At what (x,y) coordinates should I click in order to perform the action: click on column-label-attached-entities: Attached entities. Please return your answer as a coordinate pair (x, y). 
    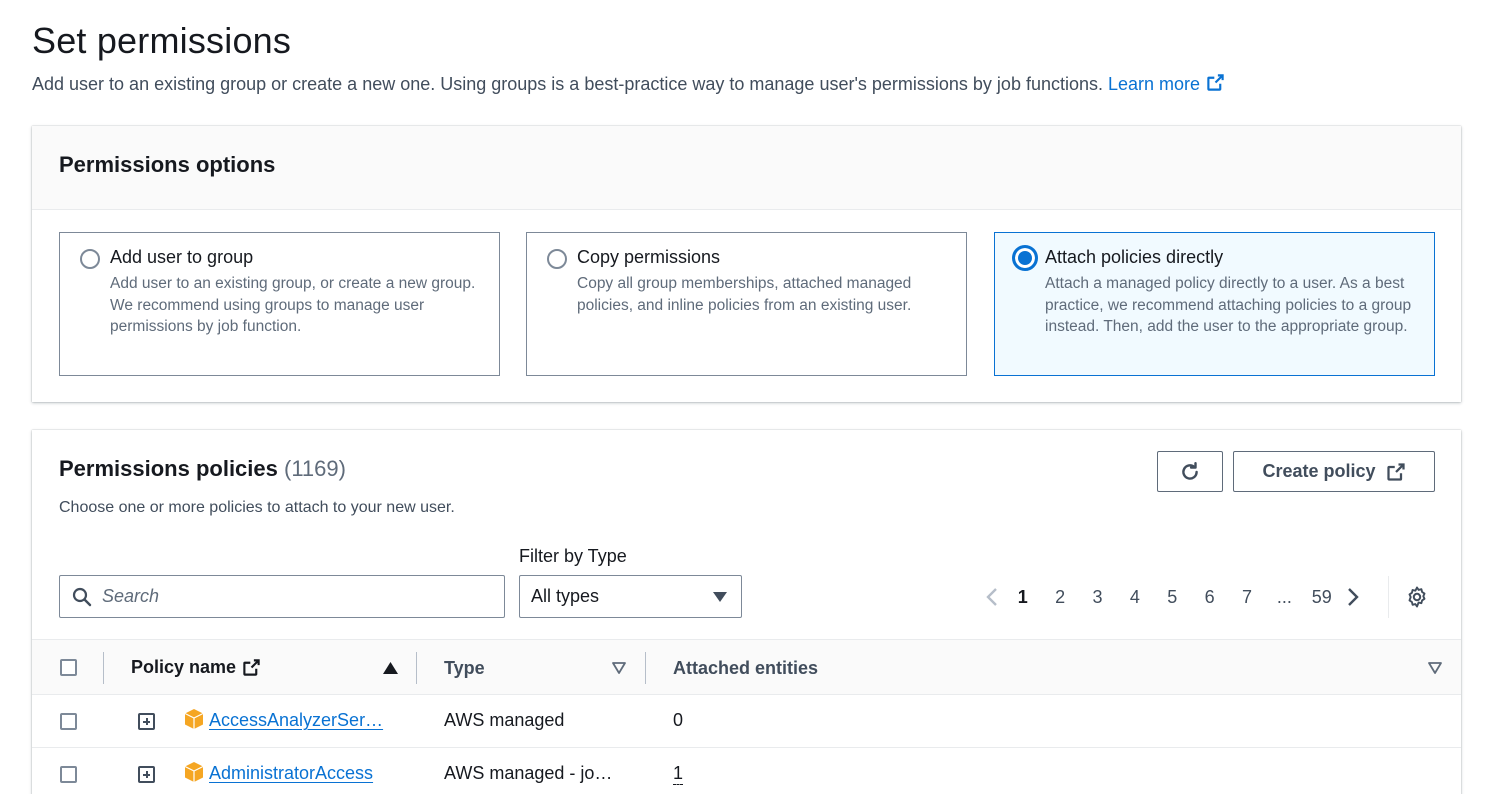
    Looking at the image, I should click on (746, 668).